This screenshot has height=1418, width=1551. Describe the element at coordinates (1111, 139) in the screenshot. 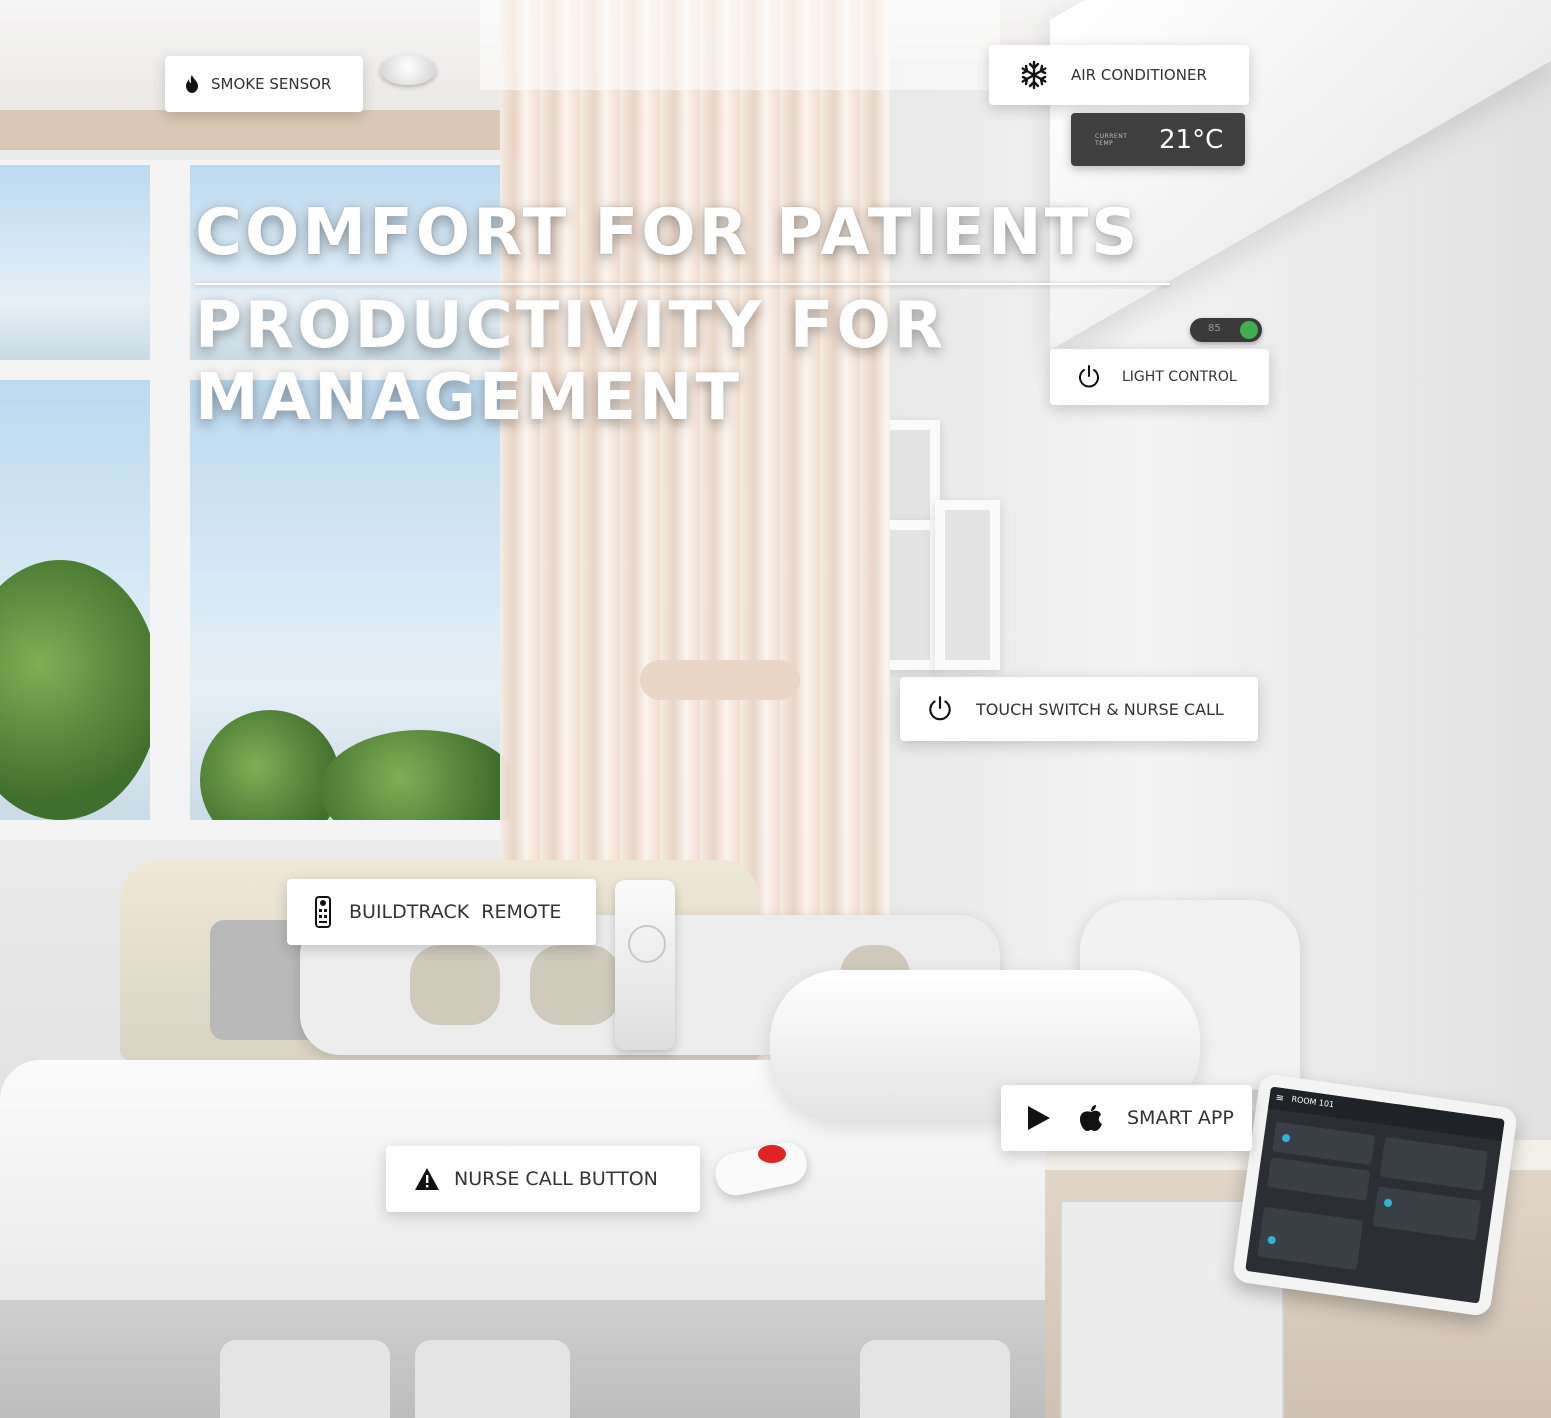

I see `temperature-caption: CURRENT TEMP` at that location.